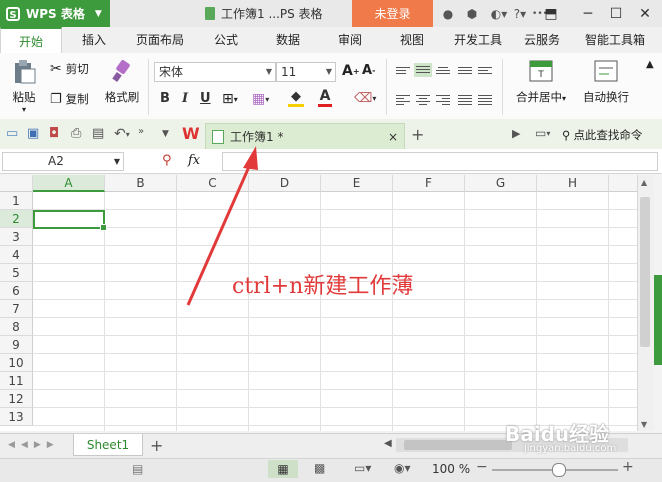  Describe the element at coordinates (482, 467) in the screenshot. I see `zoom-out-button: −` at that location.